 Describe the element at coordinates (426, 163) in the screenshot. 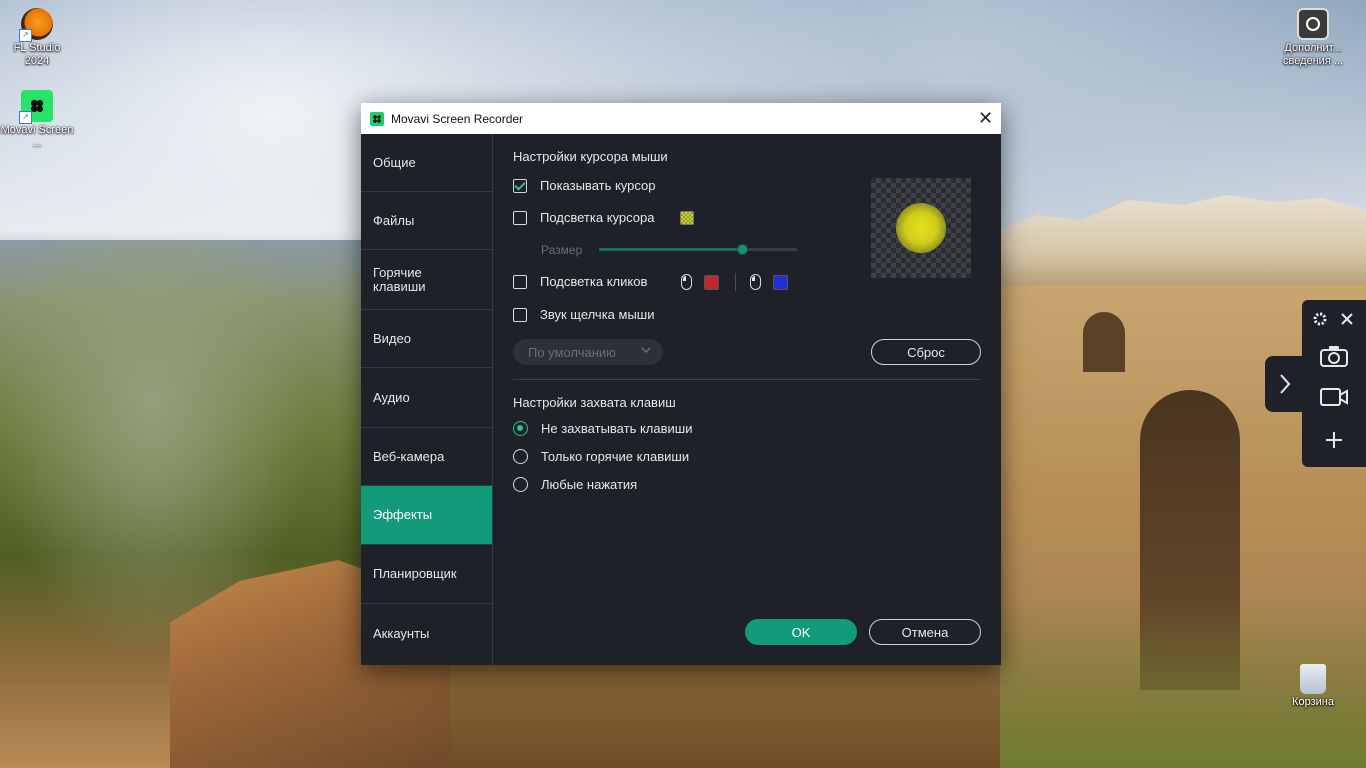

I see `sidebar-item-general: Общие` at that location.